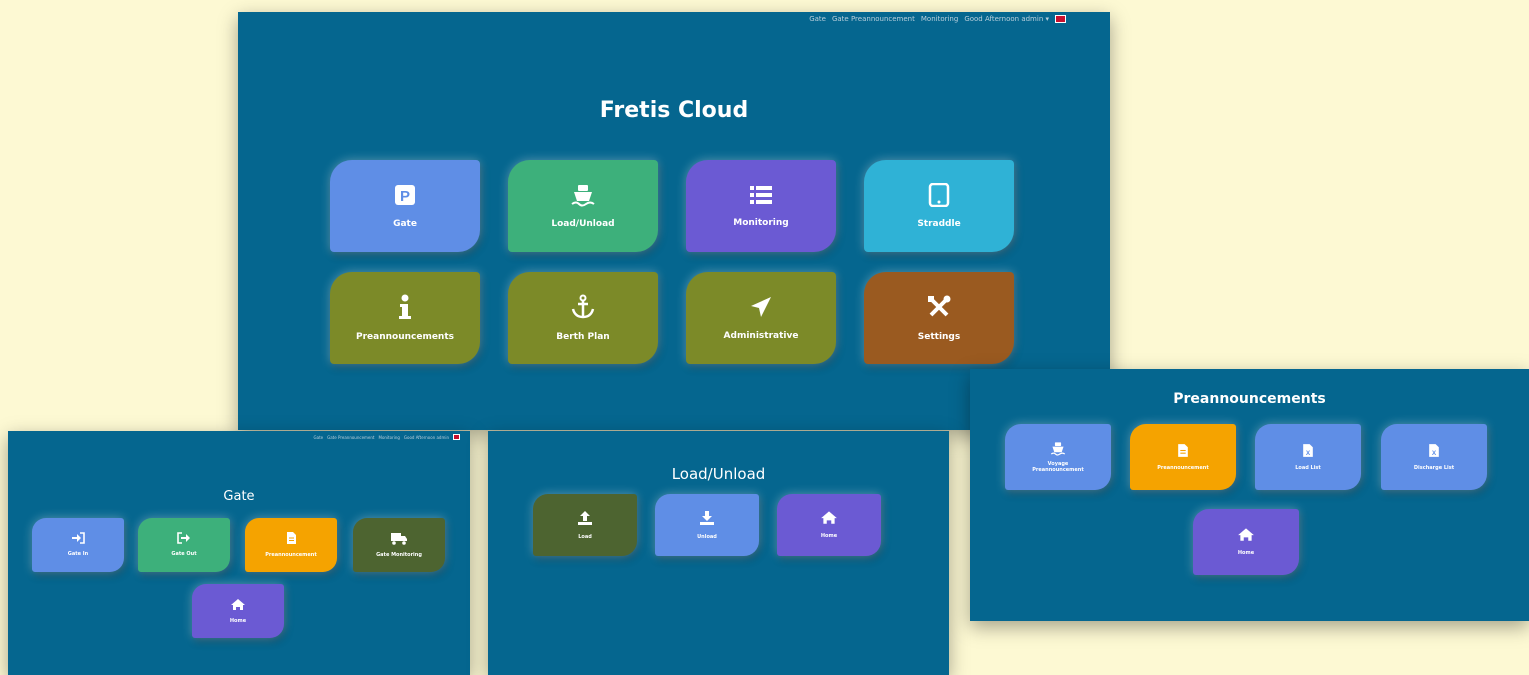  Describe the element at coordinates (1249, 399) in the screenshot. I see `page-title: Preannouncements` at that location.